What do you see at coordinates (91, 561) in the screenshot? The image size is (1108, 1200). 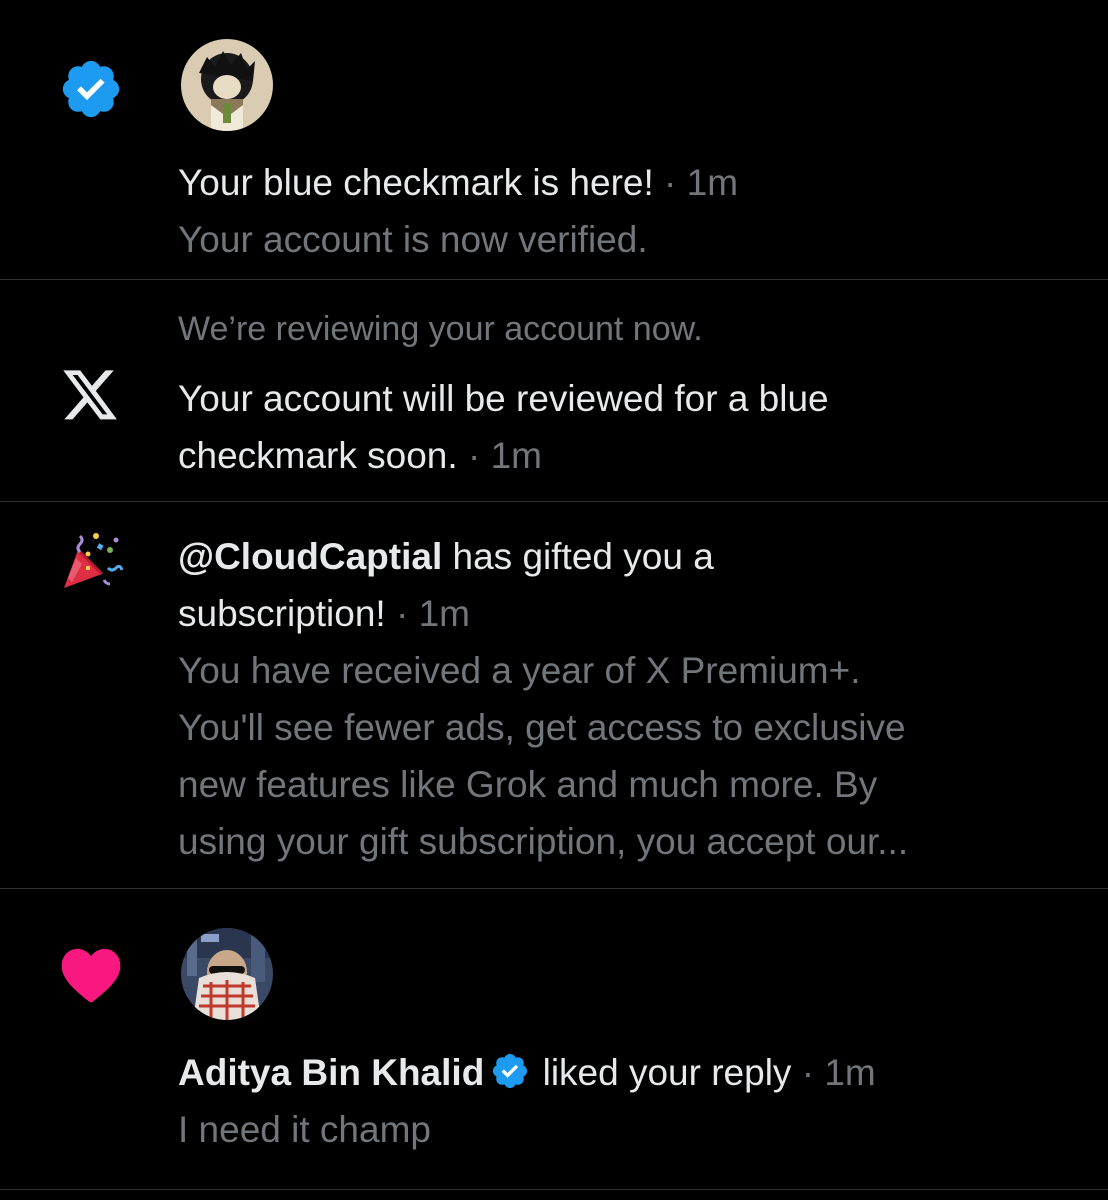 I see `party-popper-icon` at bounding box center [91, 561].